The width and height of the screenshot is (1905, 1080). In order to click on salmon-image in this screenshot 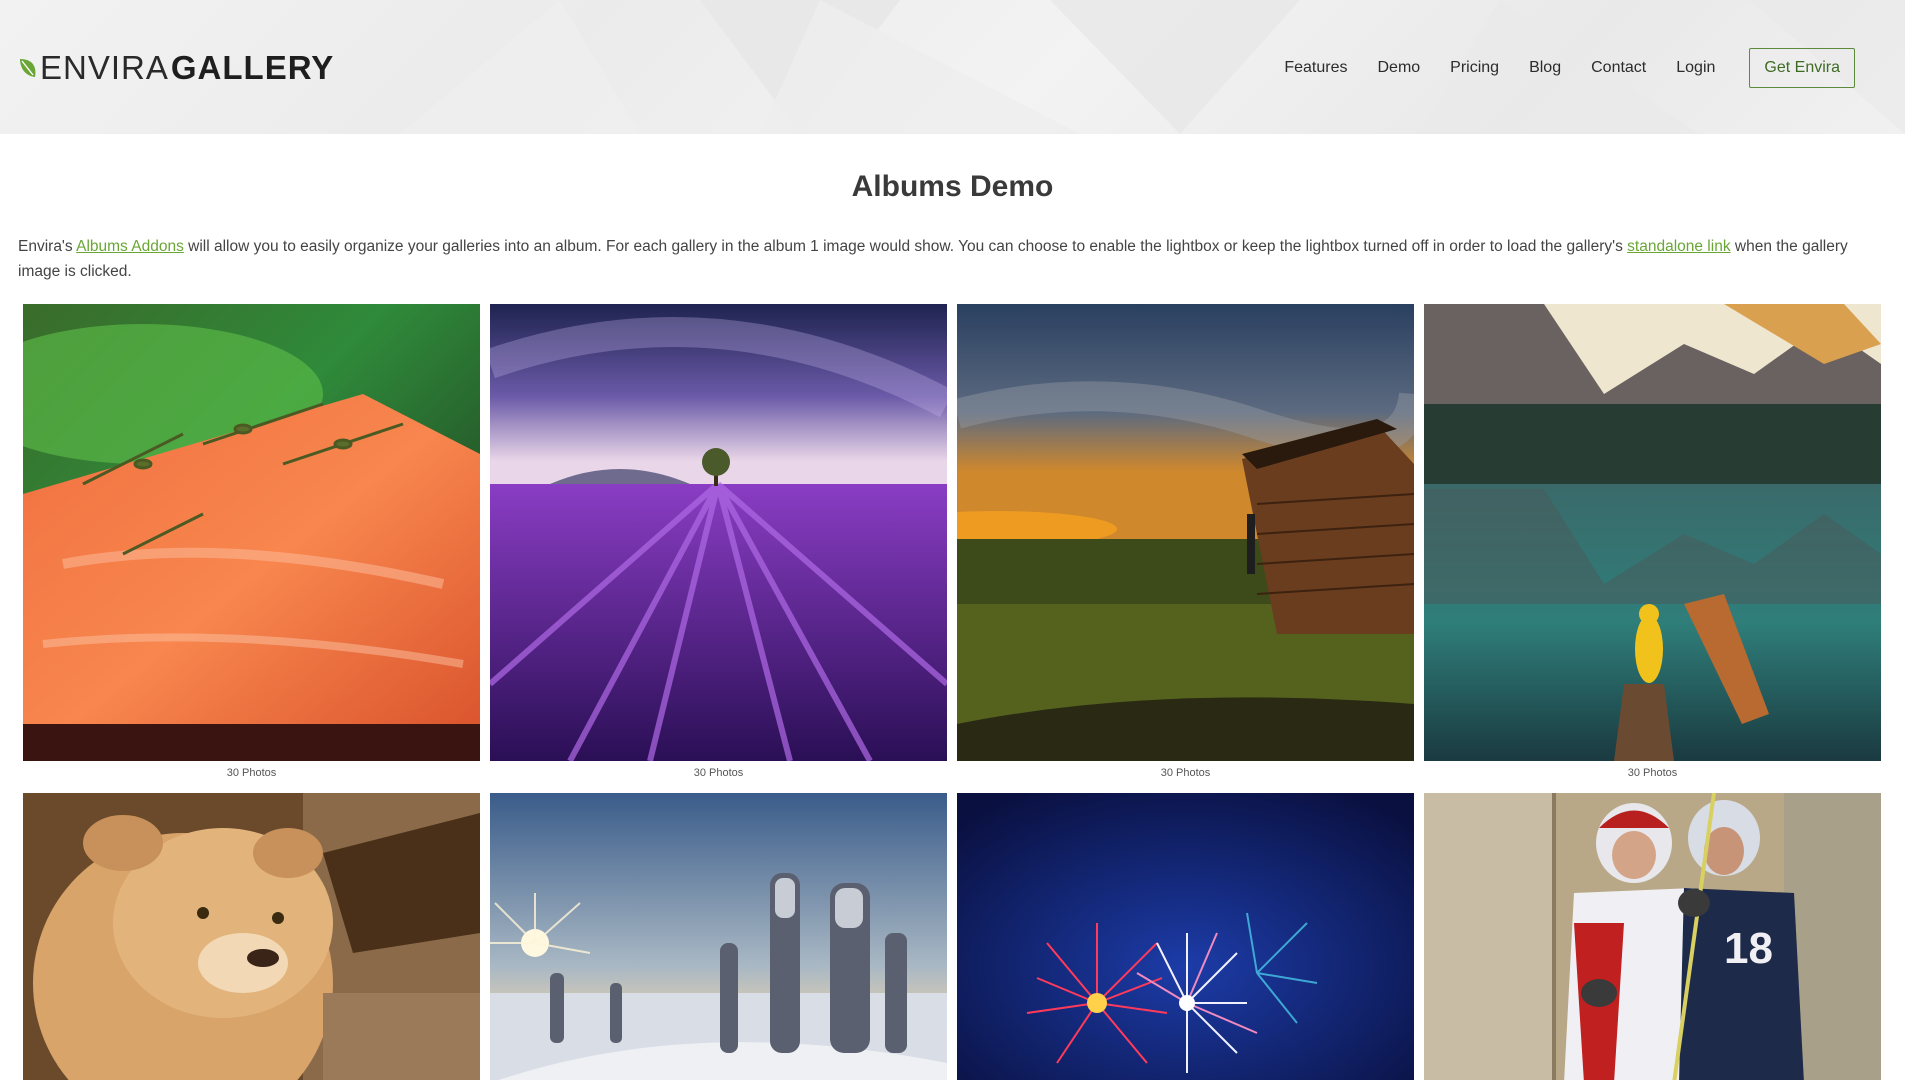, I will do `click(251, 532)`.